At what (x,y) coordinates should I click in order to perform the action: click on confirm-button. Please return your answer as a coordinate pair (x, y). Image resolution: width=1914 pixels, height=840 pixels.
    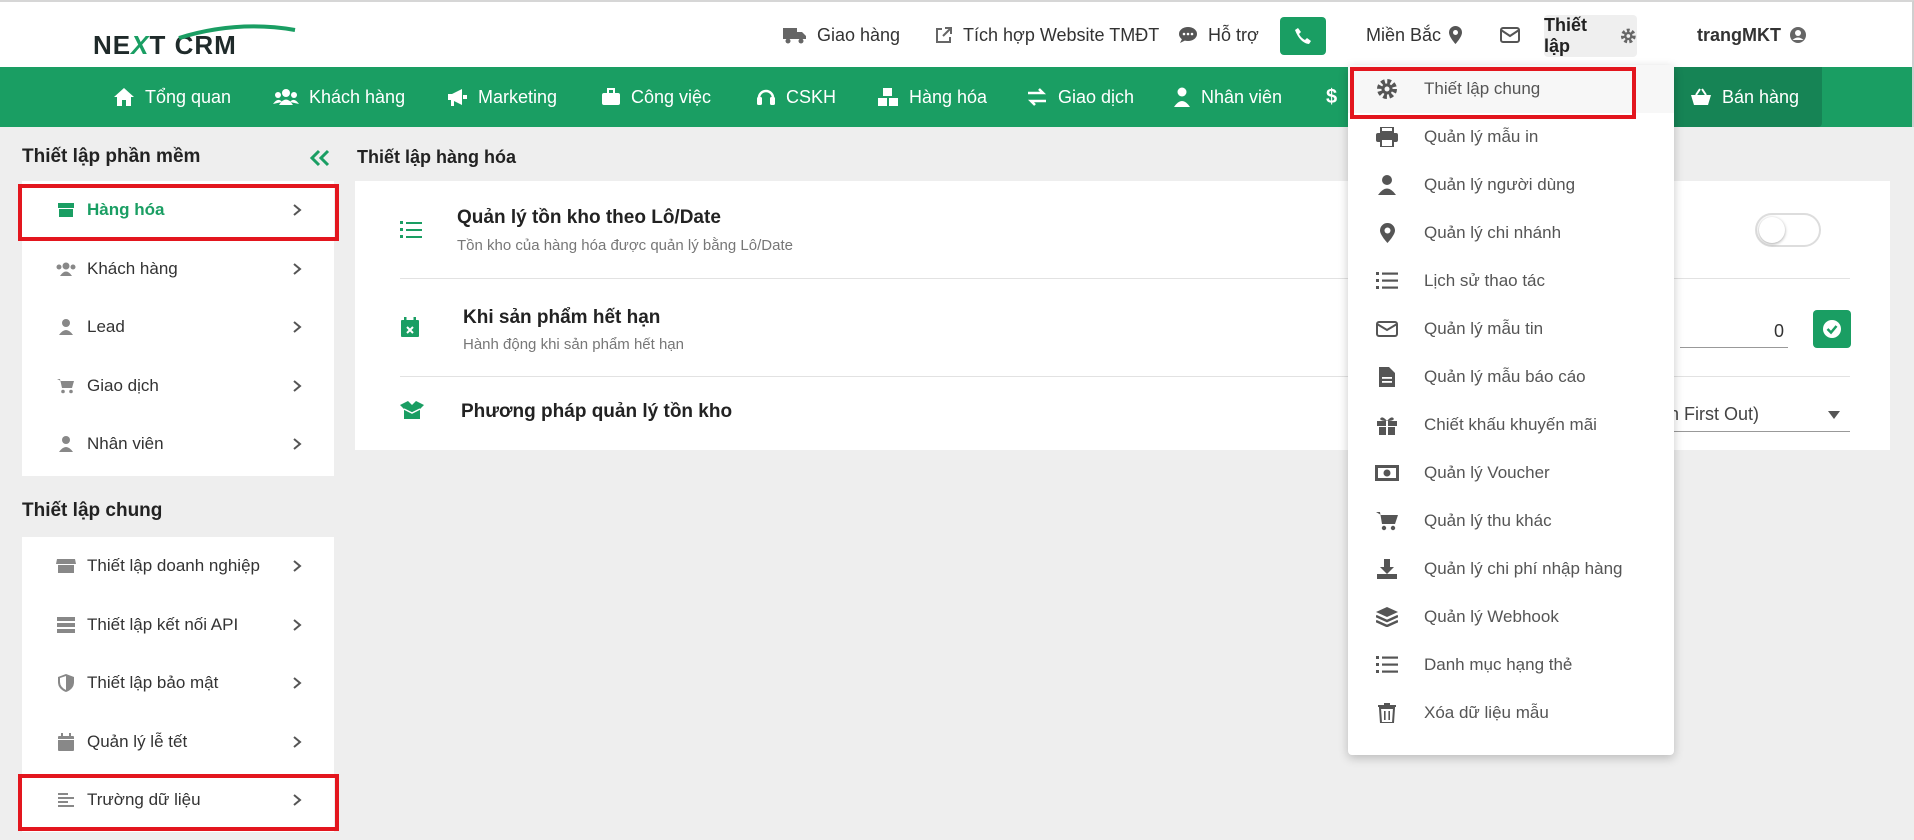
    Looking at the image, I should click on (1832, 329).